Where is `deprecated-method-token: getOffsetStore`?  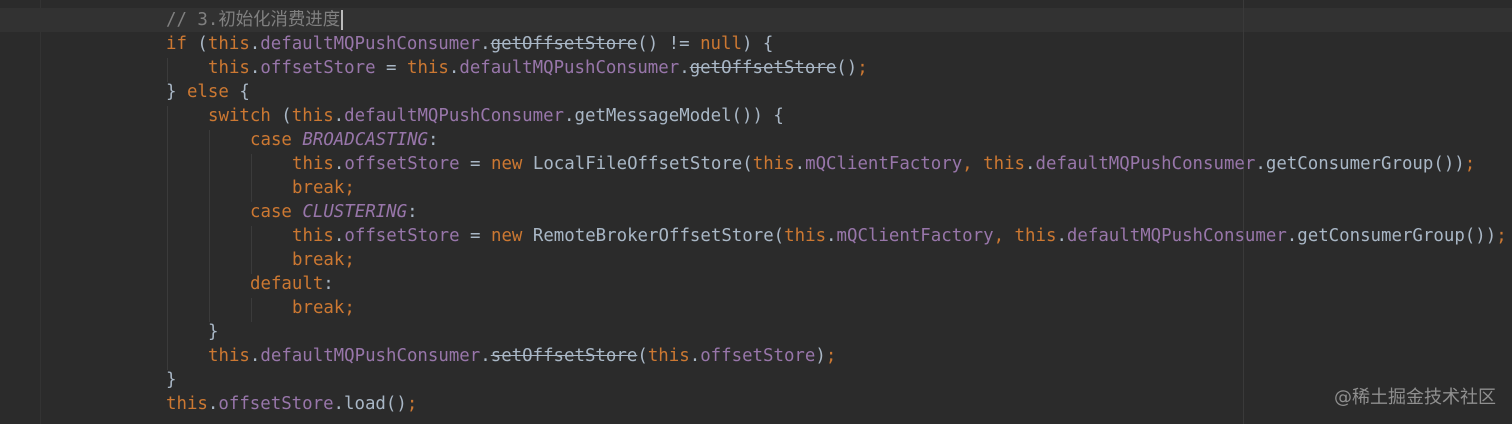
deprecated-method-token: getOffsetStore is located at coordinates (763, 68).